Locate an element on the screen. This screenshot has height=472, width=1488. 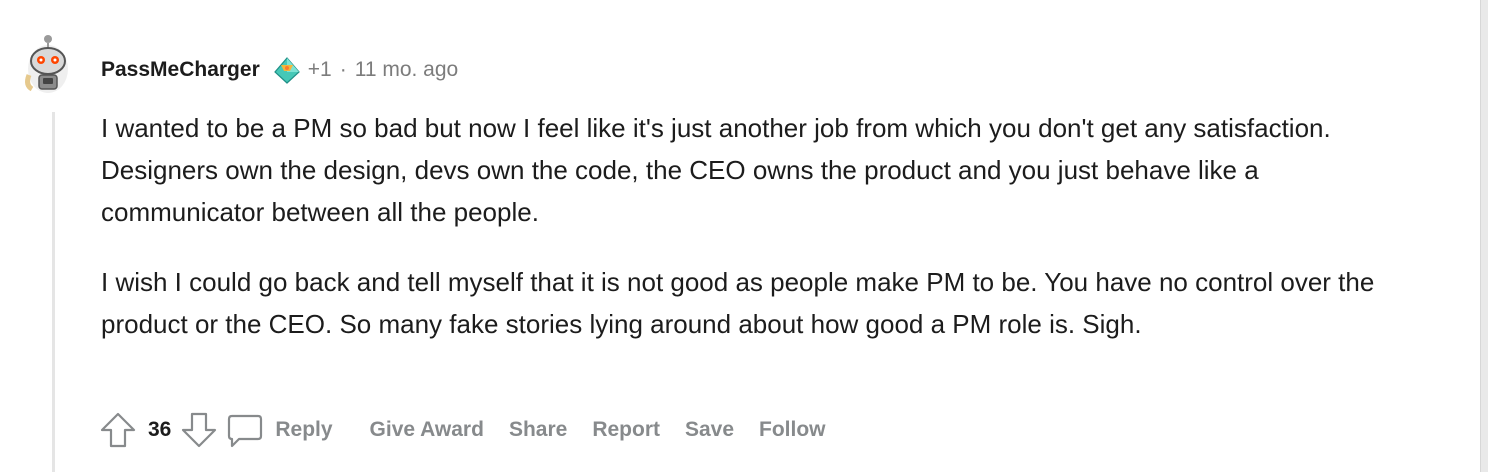
save-button: Save is located at coordinates (709, 430).